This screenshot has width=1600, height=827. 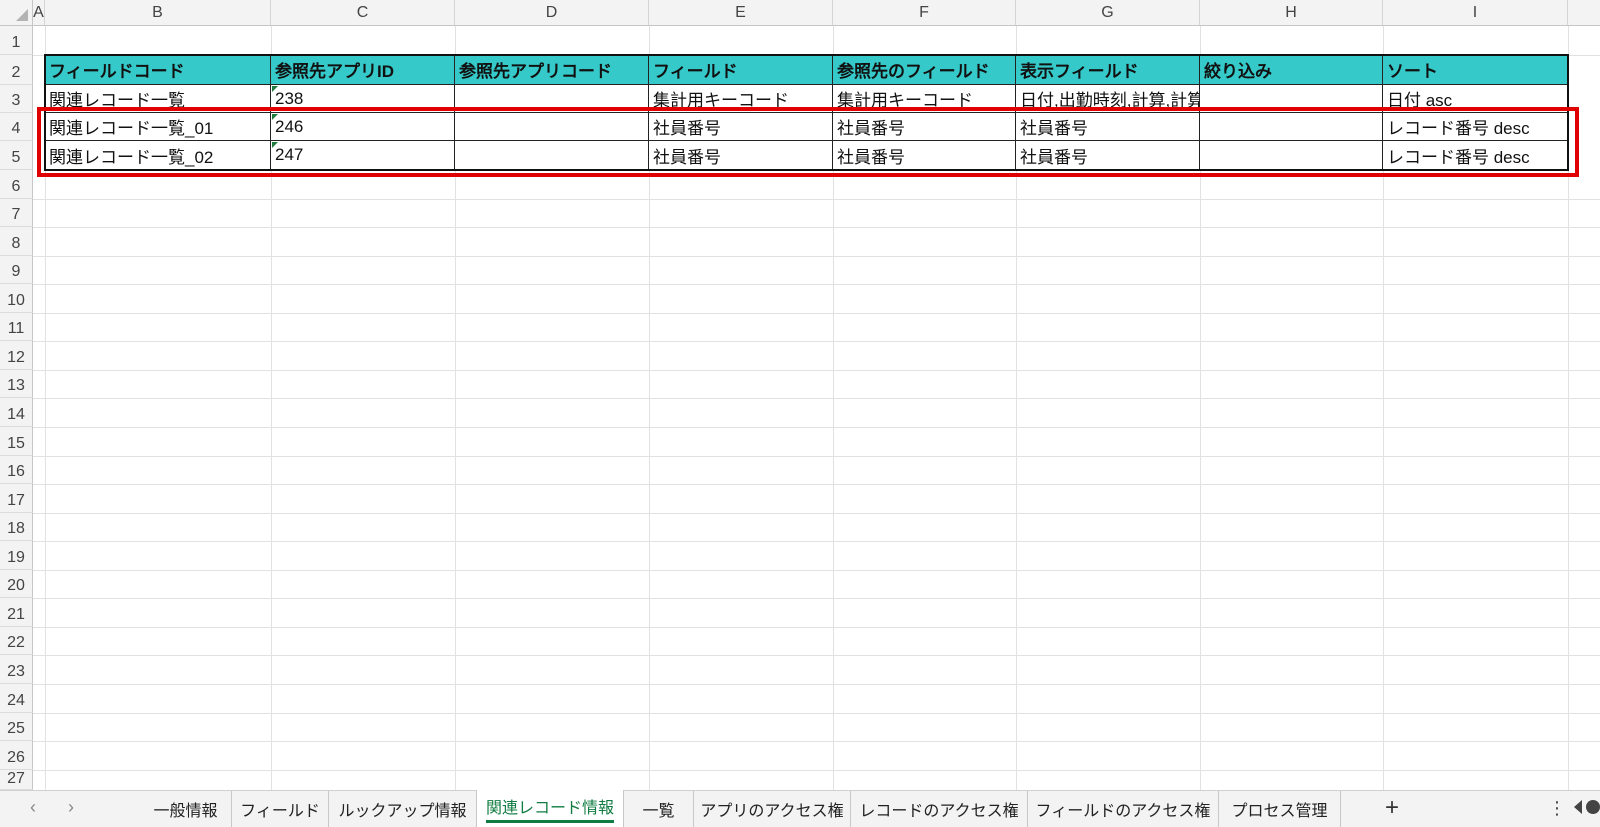 What do you see at coordinates (16, 470) in the screenshot?
I see `row-header-16: 16` at bounding box center [16, 470].